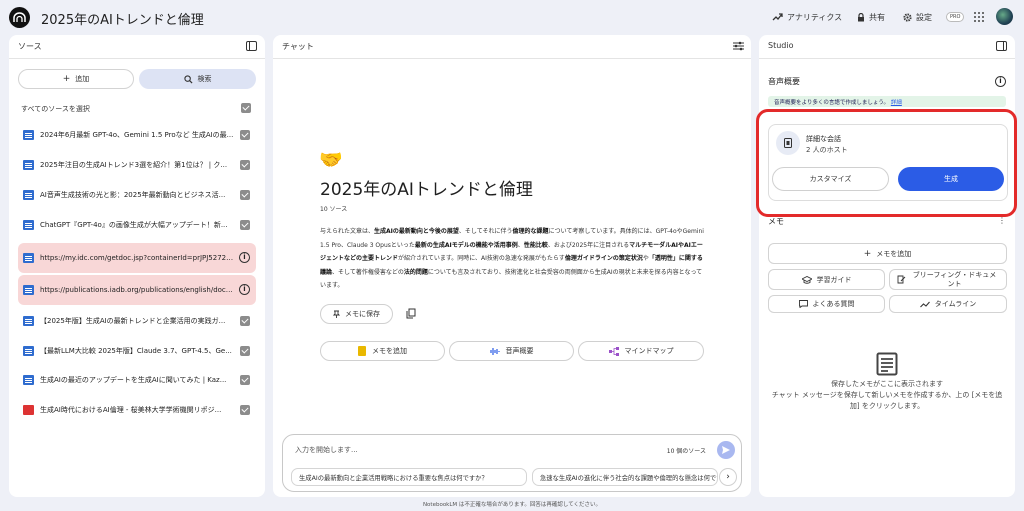 The width and height of the screenshot is (1024, 511). Describe the element at coordinates (362, 351) in the screenshot. I see `note-icon` at that location.